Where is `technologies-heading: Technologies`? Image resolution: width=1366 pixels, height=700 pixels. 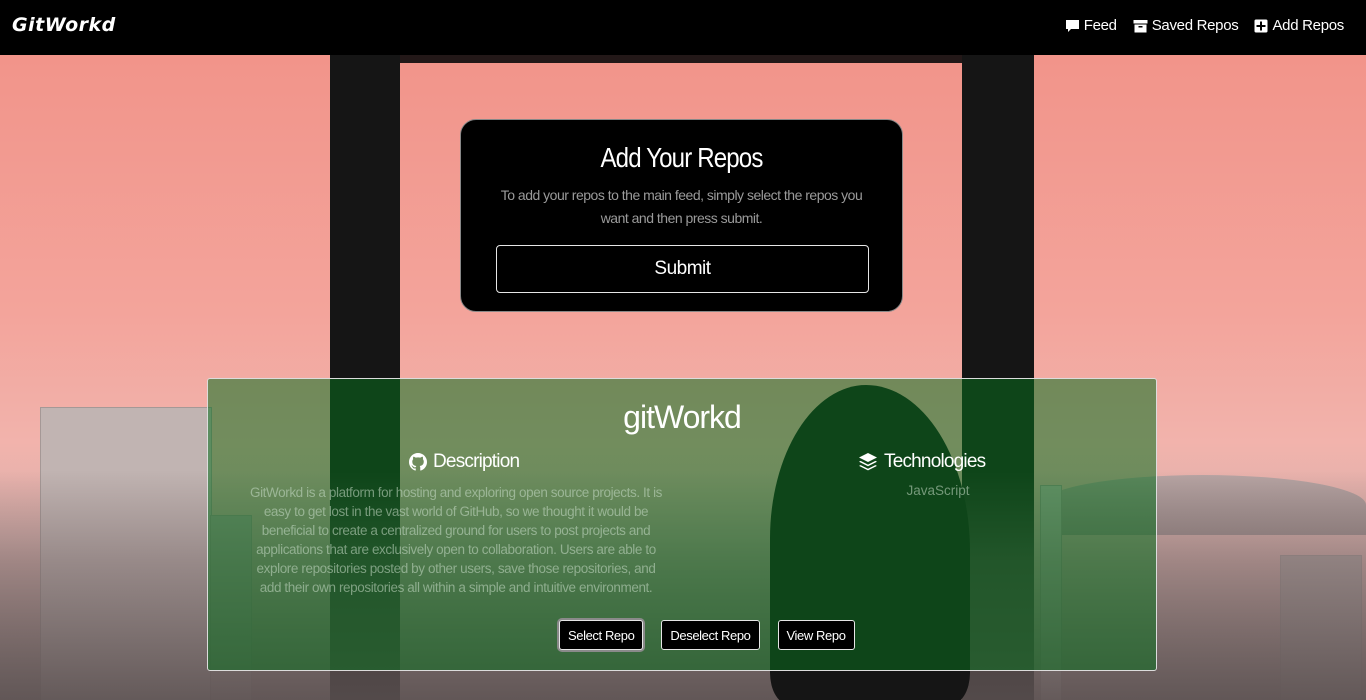
technologies-heading: Technologies is located at coordinates (922, 462).